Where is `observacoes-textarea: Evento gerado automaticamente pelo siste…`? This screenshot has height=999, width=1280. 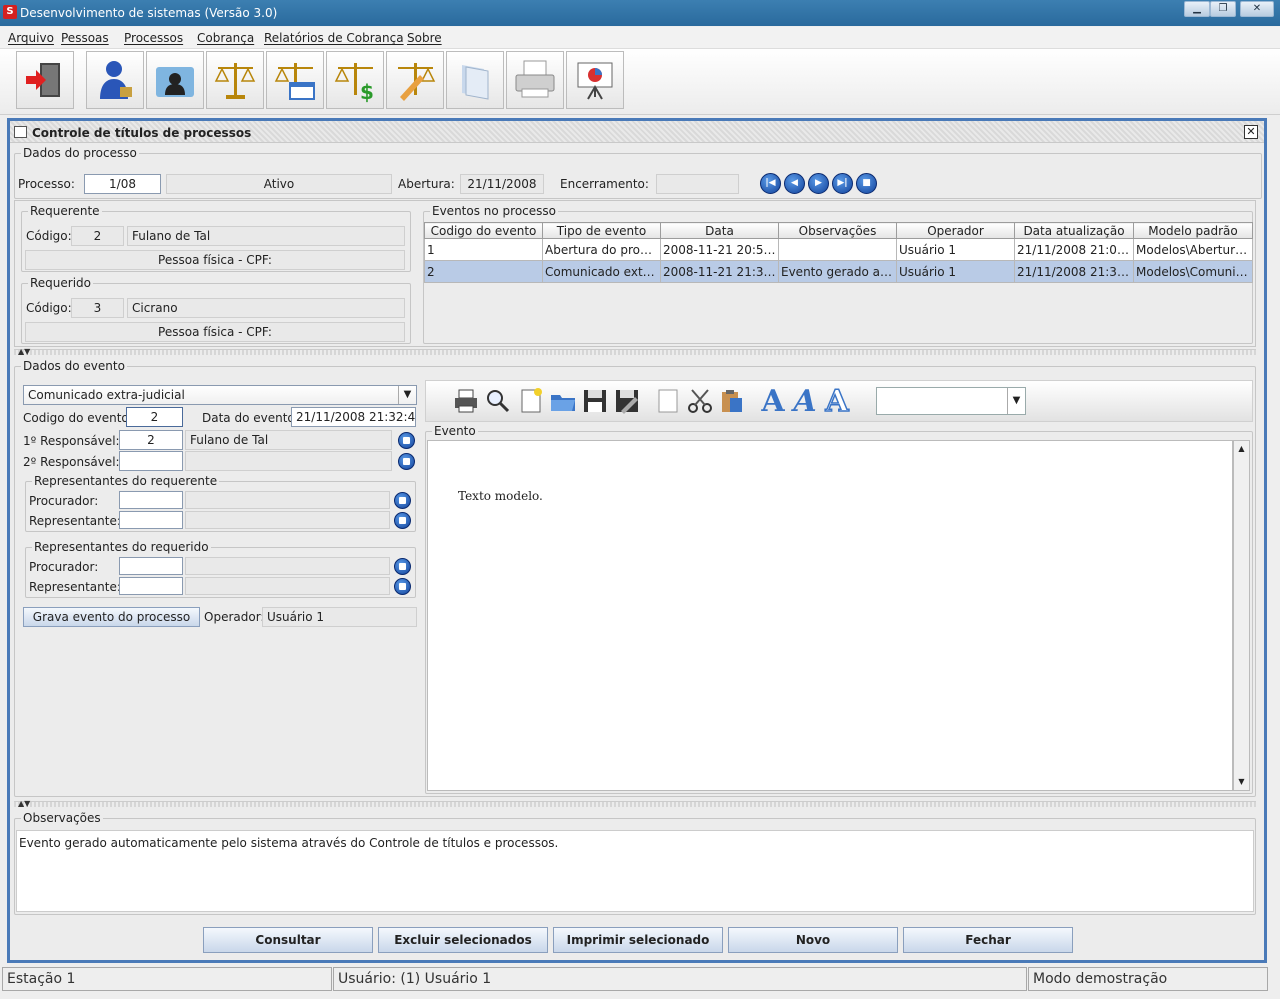 observacoes-textarea: Evento gerado automaticamente pelo siste… is located at coordinates (635, 871).